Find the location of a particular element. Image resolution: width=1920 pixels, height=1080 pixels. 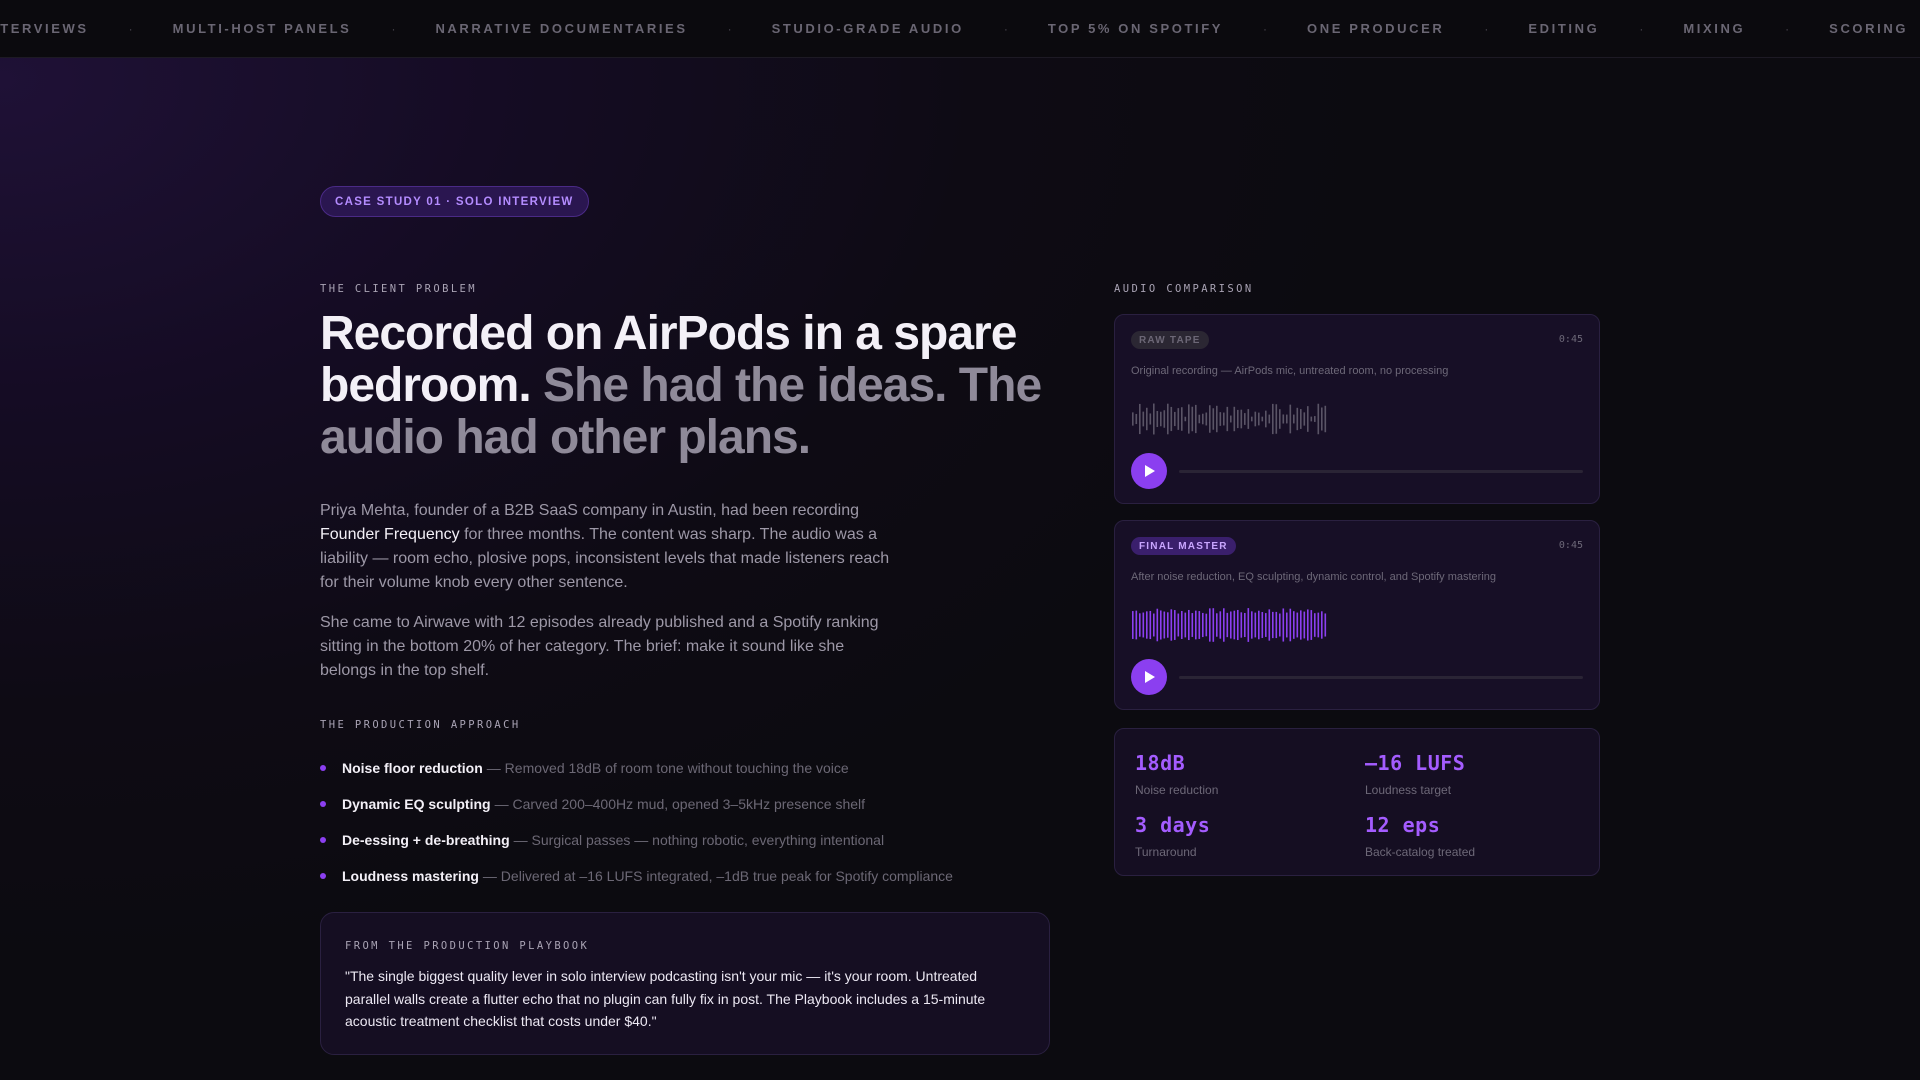

stat-value: 3 days is located at coordinates (1173, 825).